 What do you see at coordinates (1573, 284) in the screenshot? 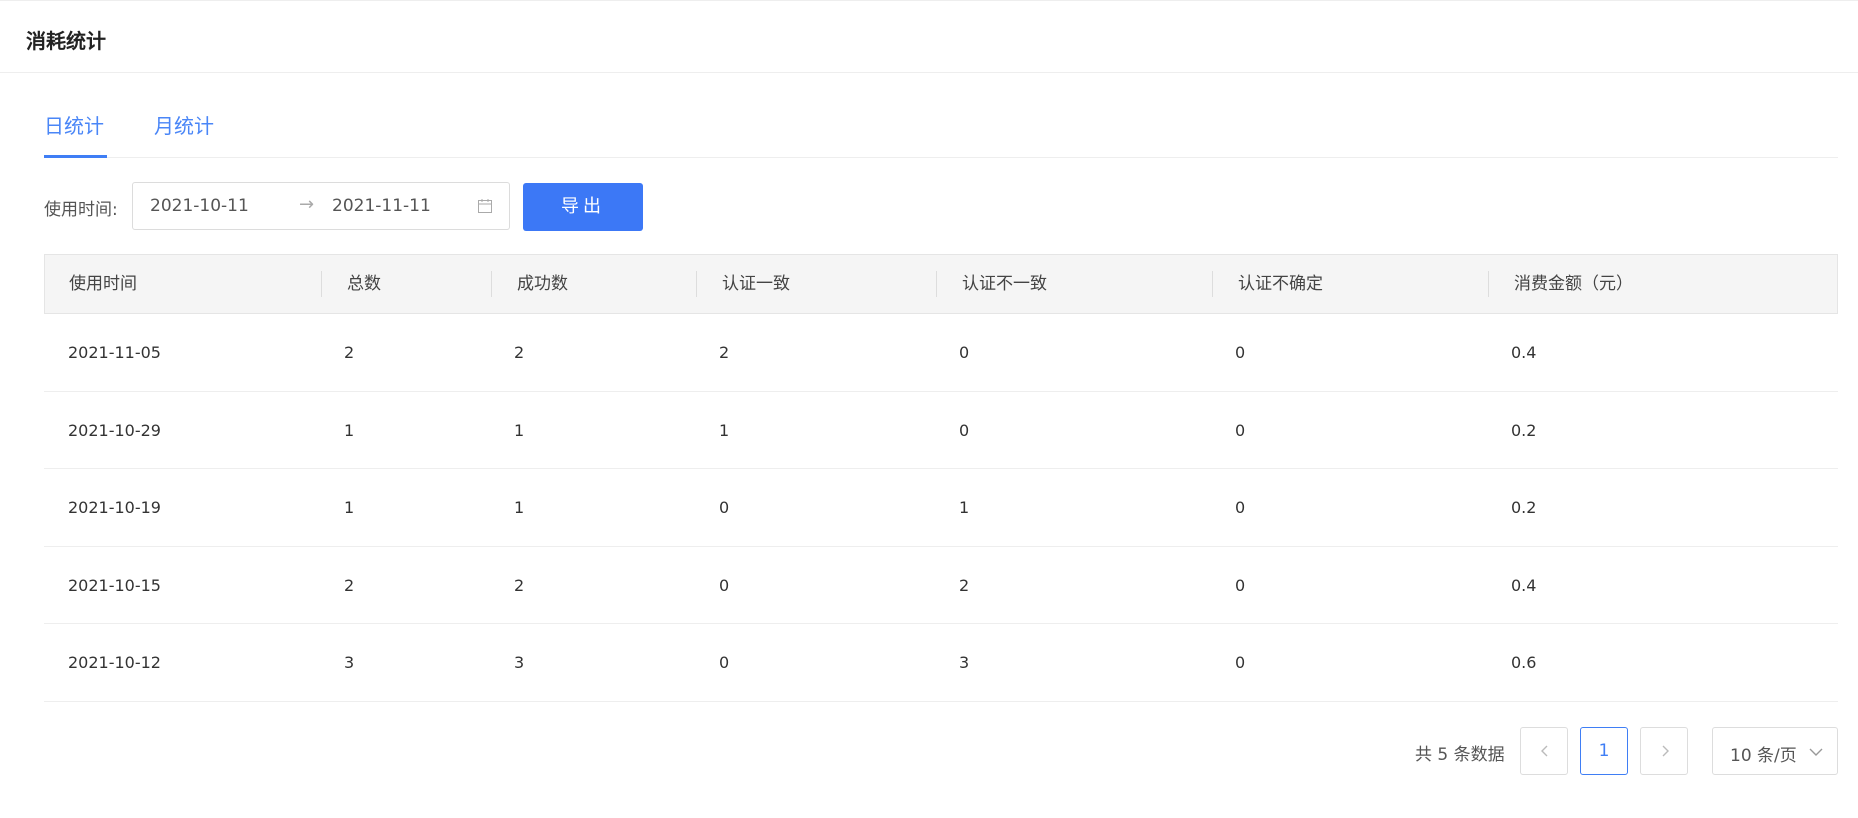
I see `column-header-amount: 消费金额（元）` at bounding box center [1573, 284].